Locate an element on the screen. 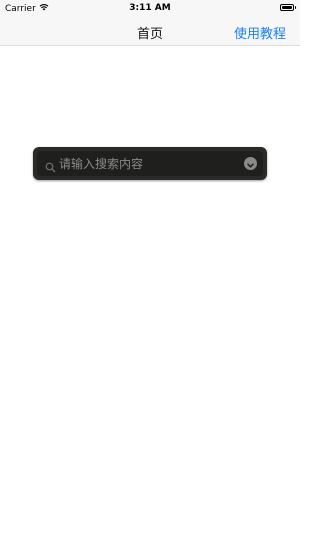 The height and width of the screenshot is (533, 320). battery-cap is located at coordinates (295, 7).